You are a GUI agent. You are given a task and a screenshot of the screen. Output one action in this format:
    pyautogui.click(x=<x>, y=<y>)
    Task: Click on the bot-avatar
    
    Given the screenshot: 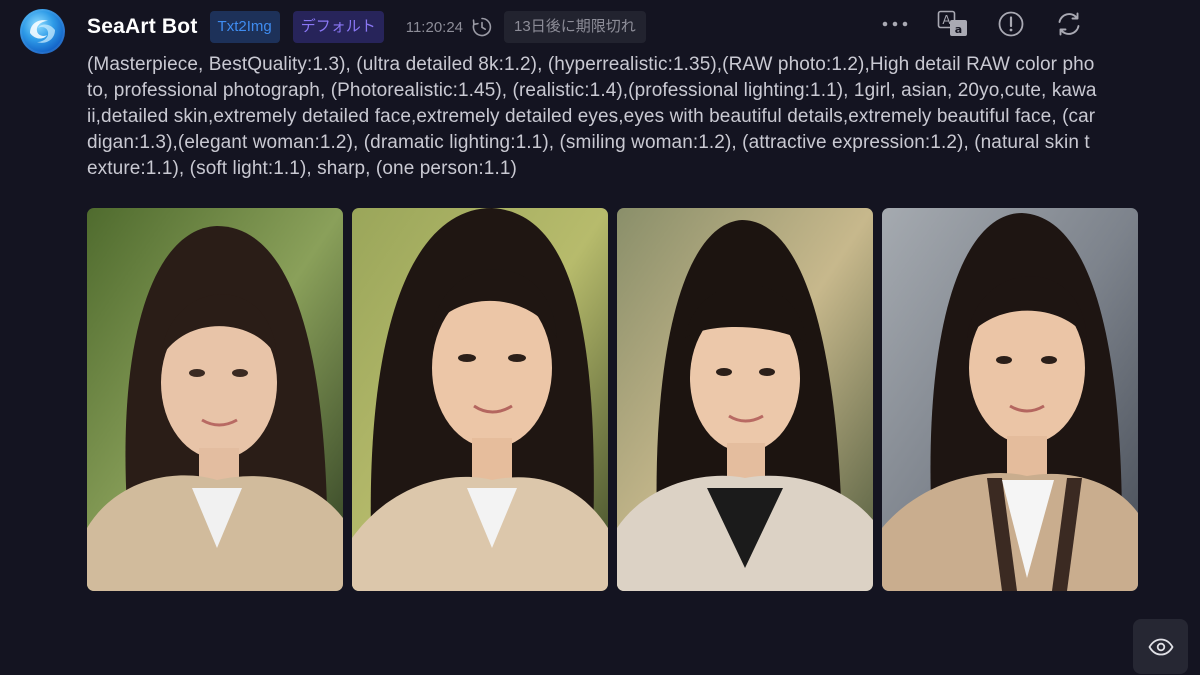 What is the action you would take?
    pyautogui.click(x=42, y=31)
    